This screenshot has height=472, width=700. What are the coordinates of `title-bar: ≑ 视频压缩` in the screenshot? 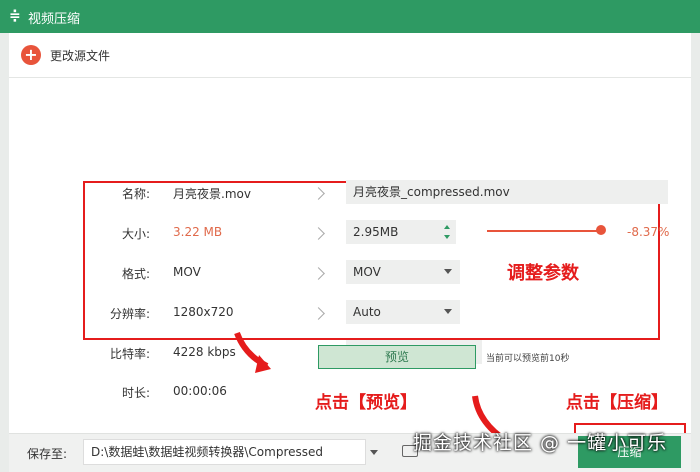 It's located at (350, 16).